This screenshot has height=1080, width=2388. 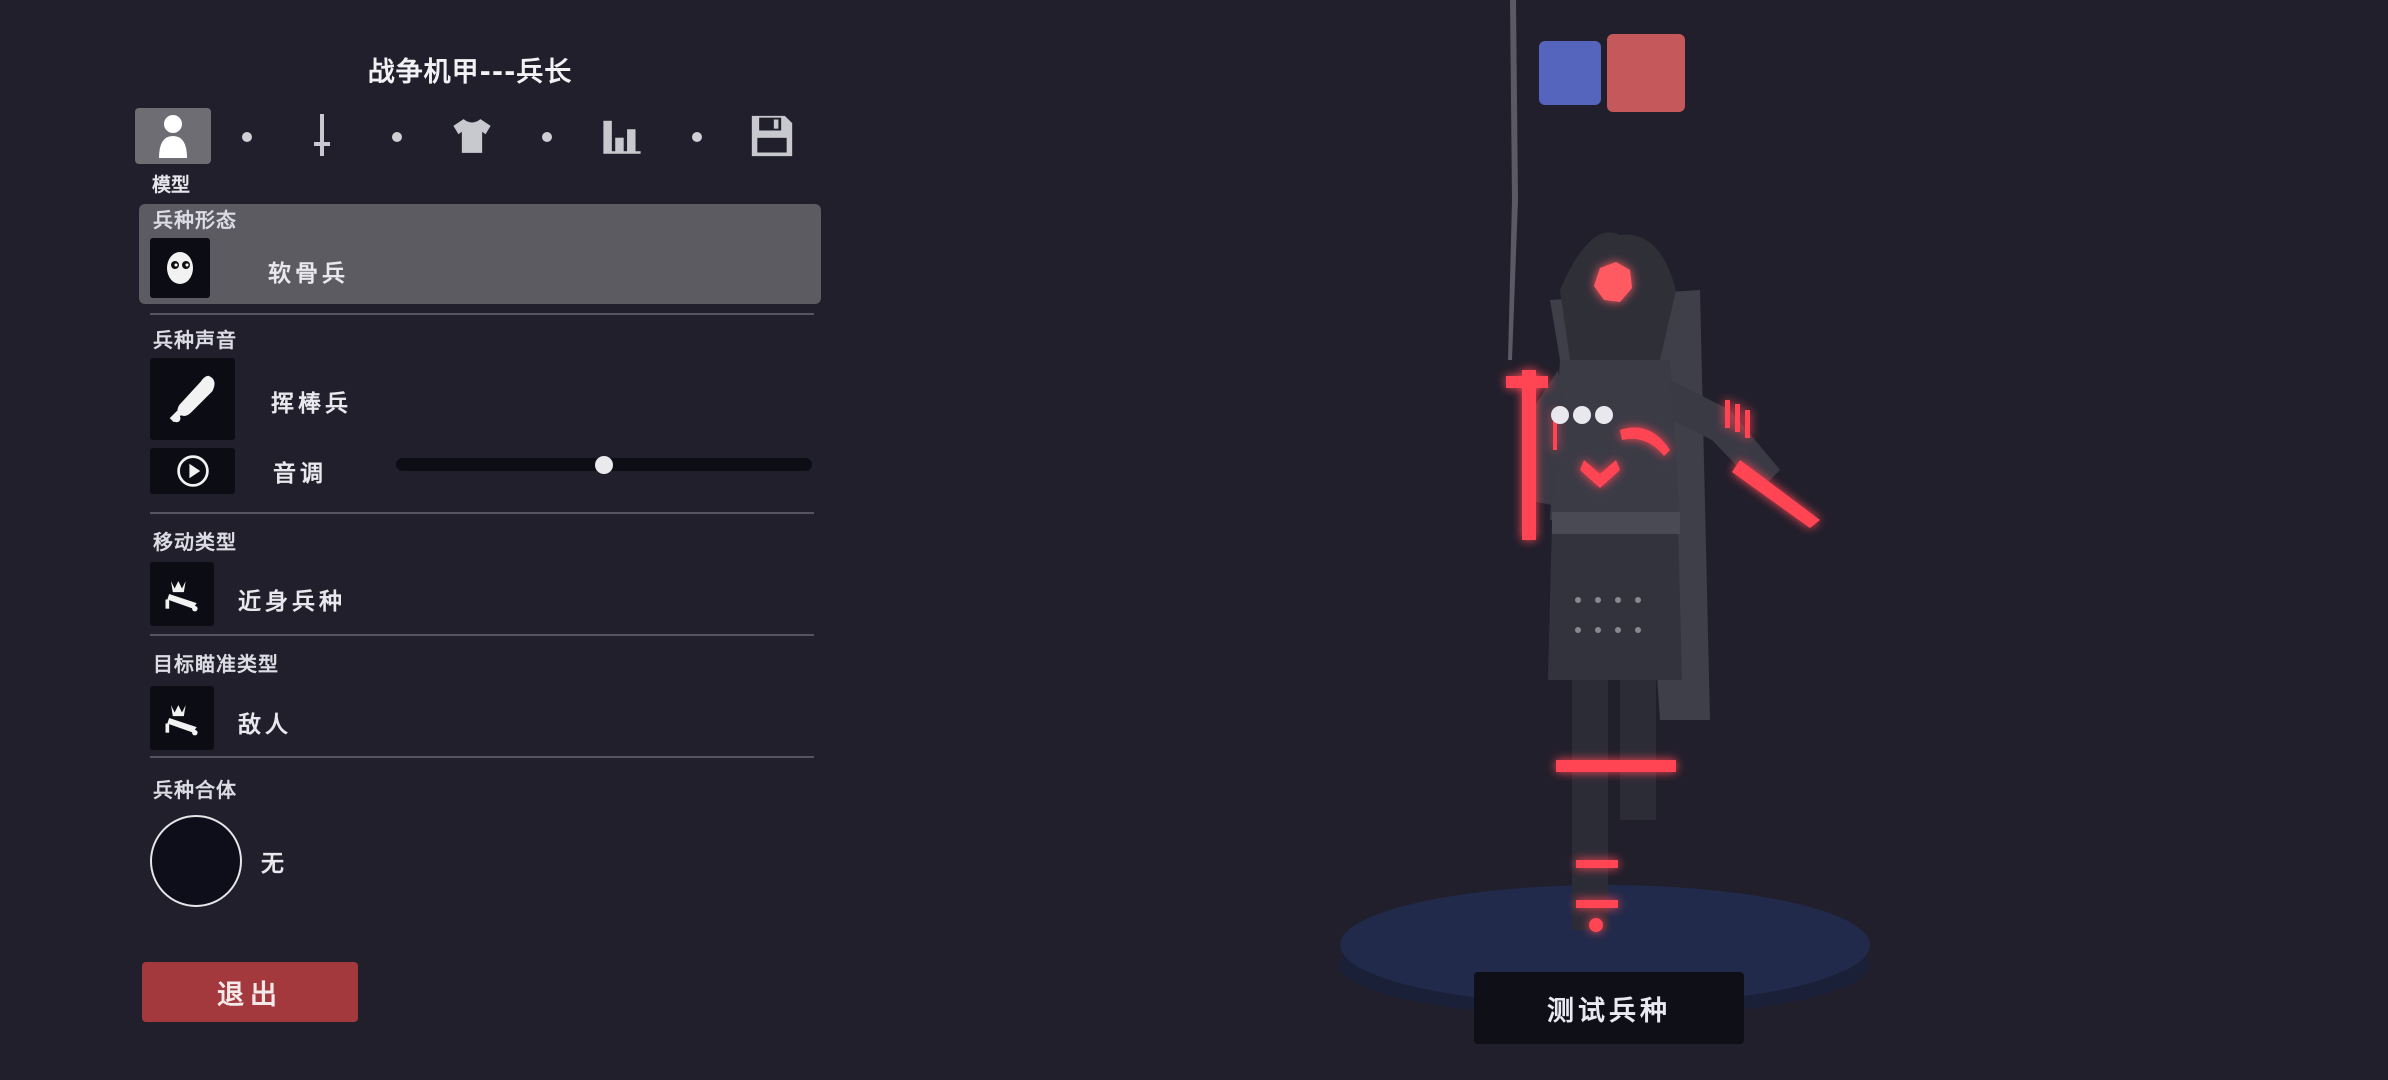 What do you see at coordinates (470, 72) in the screenshot?
I see `editor-title: 战争机甲---兵长` at bounding box center [470, 72].